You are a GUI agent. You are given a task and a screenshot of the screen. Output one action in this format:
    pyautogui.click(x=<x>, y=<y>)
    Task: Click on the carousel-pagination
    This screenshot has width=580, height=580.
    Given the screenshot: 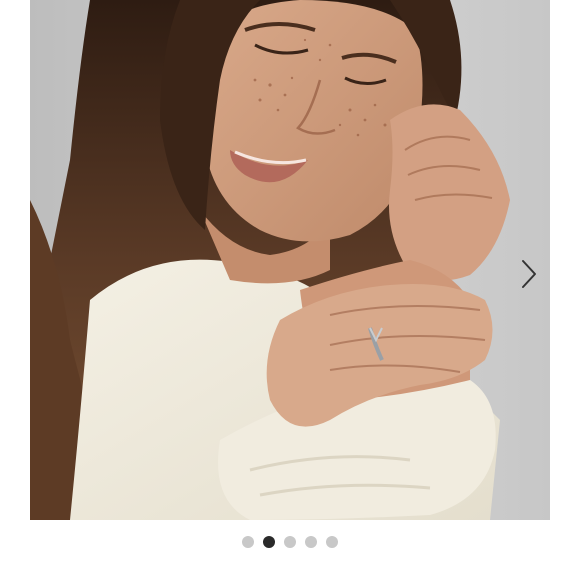 What is the action you would take?
    pyautogui.click(x=290, y=542)
    